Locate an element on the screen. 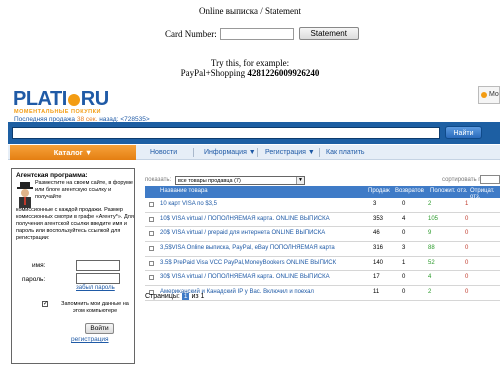  agent-avatar-icon is located at coordinates (25, 195).